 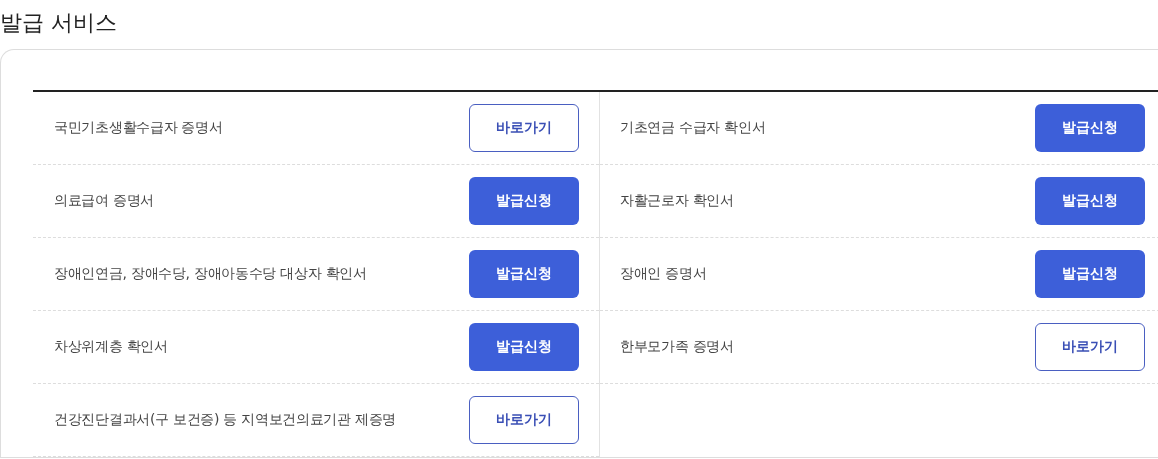 What do you see at coordinates (663, 274) in the screenshot?
I see `certificate-name: 장애인 증명서` at bounding box center [663, 274].